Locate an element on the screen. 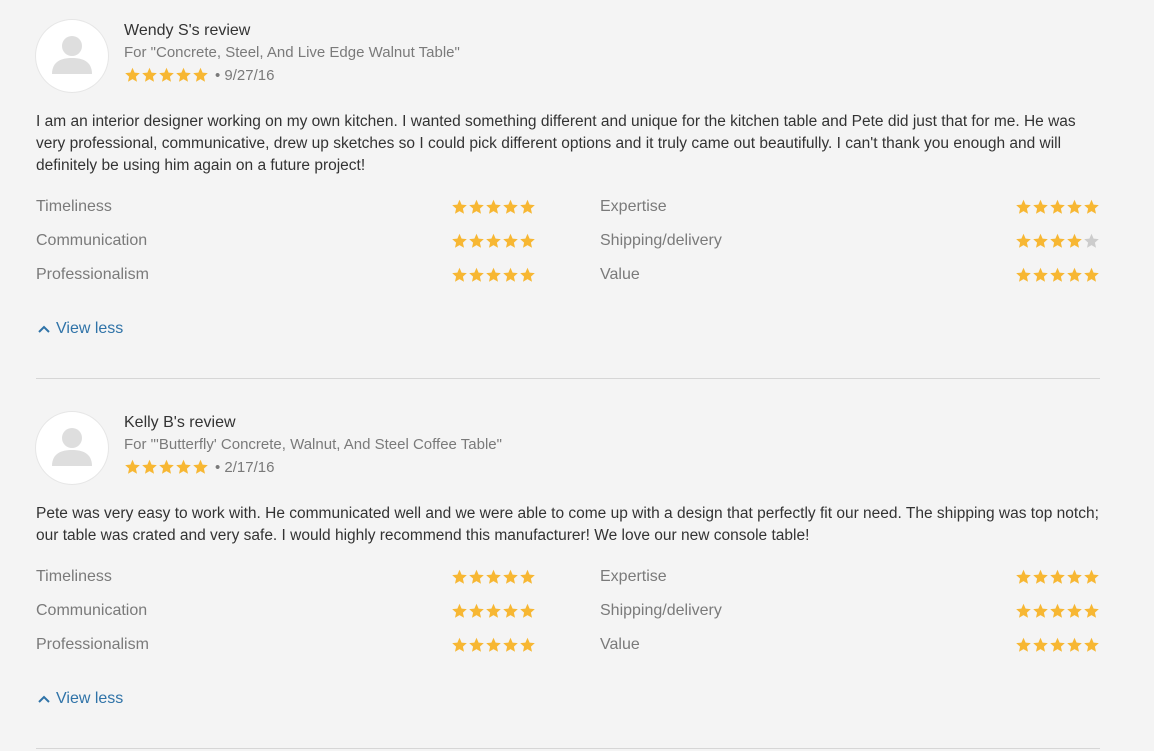 Image resolution: width=1154 pixels, height=751 pixels. divider is located at coordinates (568, 378).